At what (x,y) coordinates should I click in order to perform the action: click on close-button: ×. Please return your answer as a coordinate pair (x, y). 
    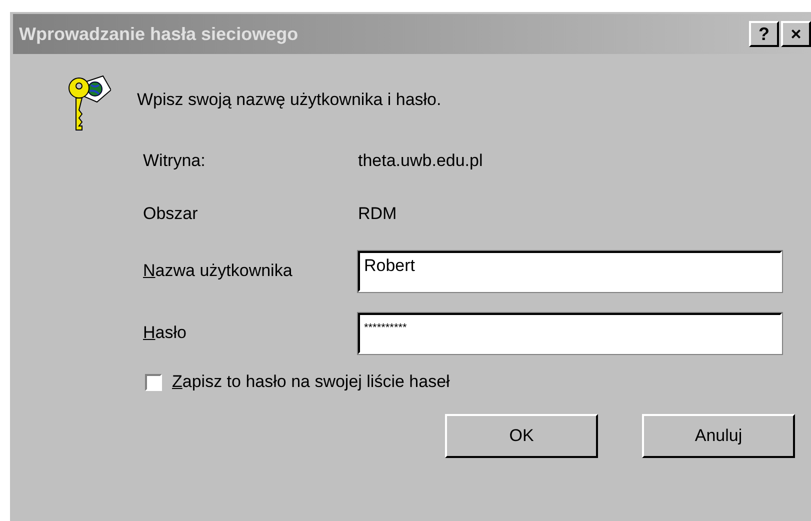
    Looking at the image, I should click on (796, 34).